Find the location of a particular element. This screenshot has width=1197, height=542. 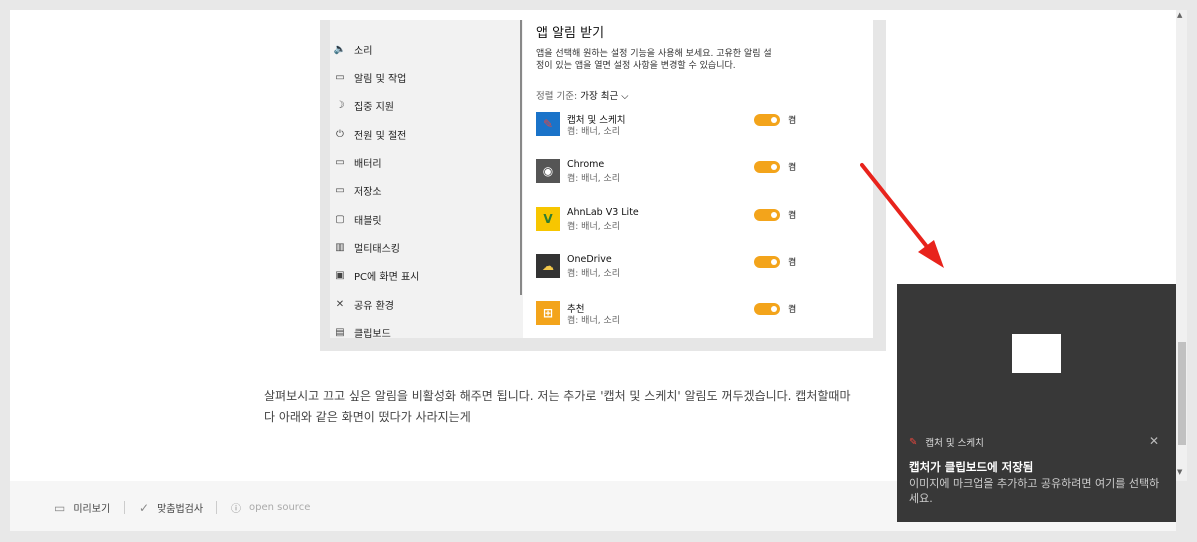

tablet-icon: ▢ is located at coordinates (340, 219).